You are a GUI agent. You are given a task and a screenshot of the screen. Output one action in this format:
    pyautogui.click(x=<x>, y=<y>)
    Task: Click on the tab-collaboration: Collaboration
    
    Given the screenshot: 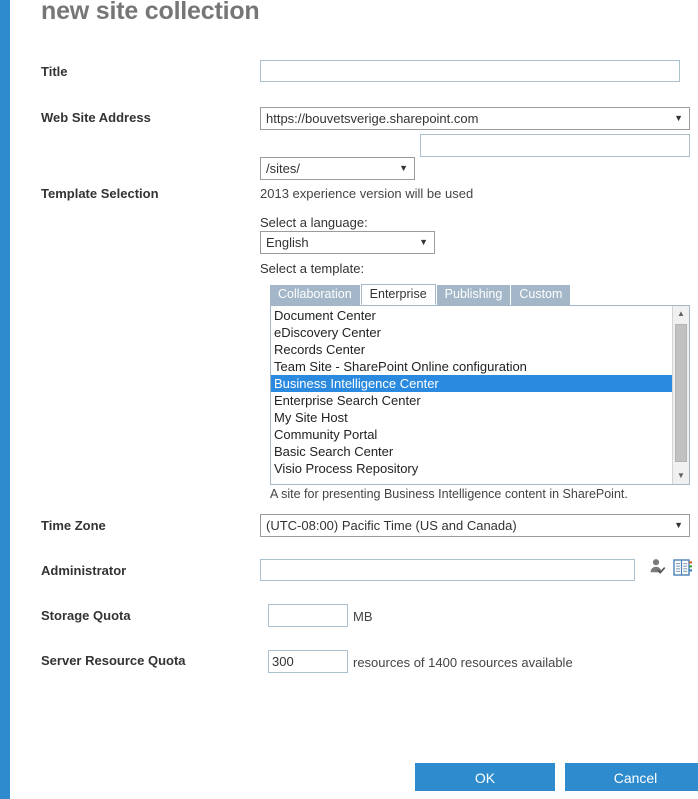 What is the action you would take?
    pyautogui.click(x=315, y=295)
    